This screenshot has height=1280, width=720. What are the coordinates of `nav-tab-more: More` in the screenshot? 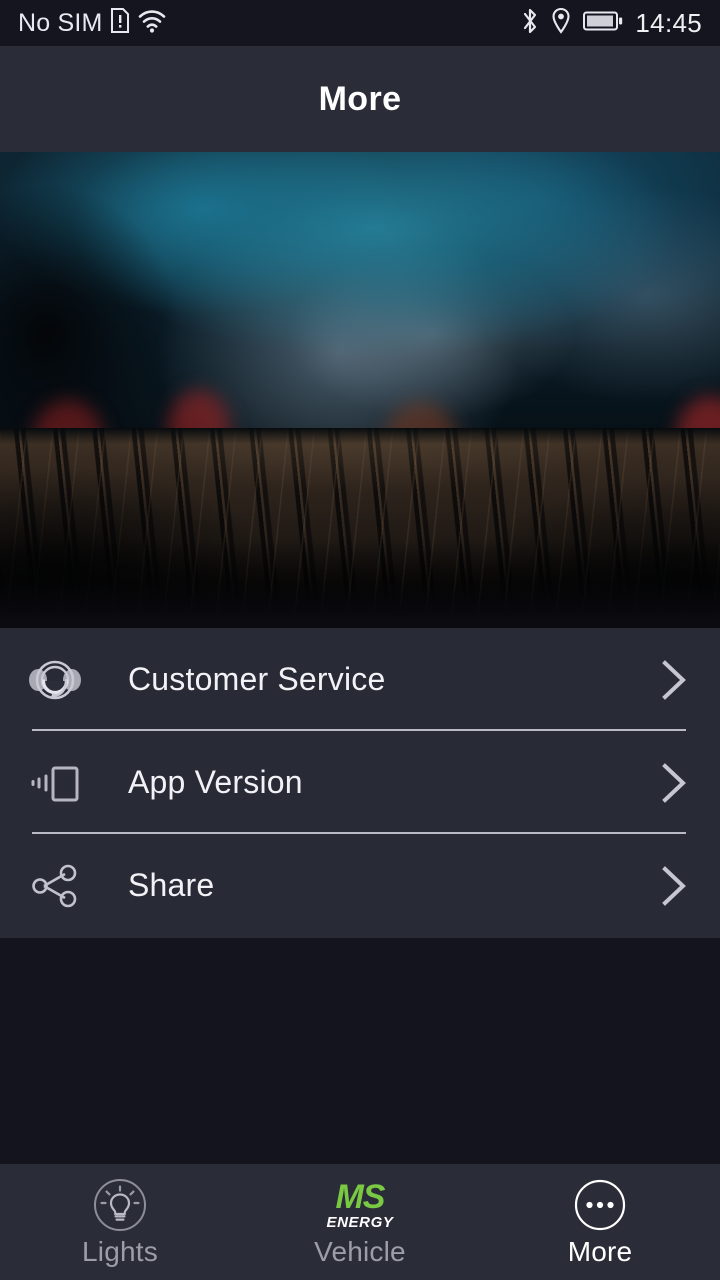 It's located at (600, 1222).